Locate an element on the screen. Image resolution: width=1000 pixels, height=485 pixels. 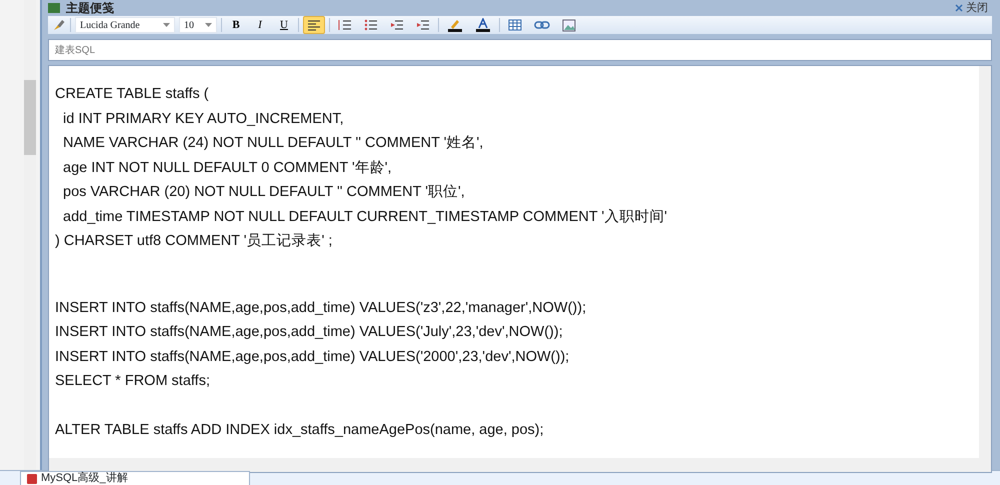
size-select: 10 is located at coordinates (198, 25).